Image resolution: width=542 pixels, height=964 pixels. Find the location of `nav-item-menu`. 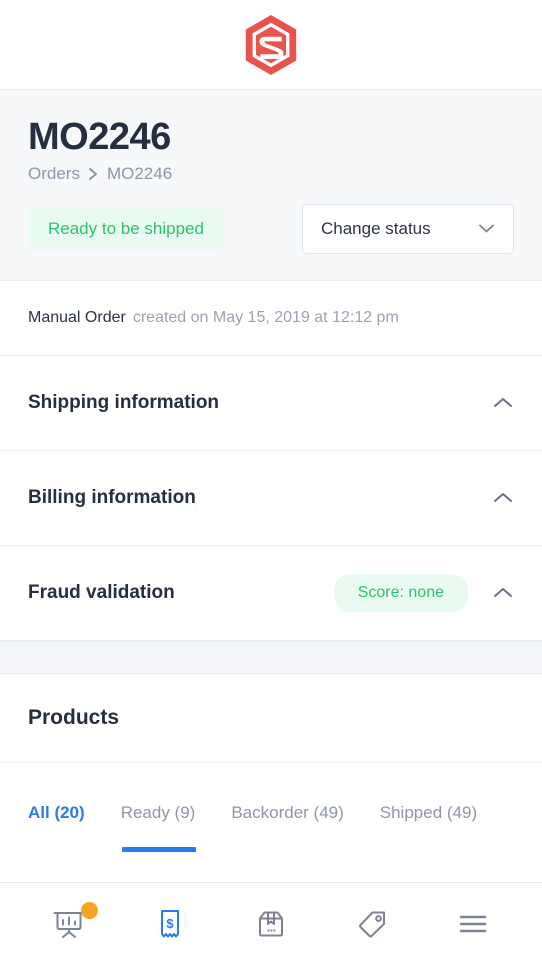

nav-item-menu is located at coordinates (473, 924).